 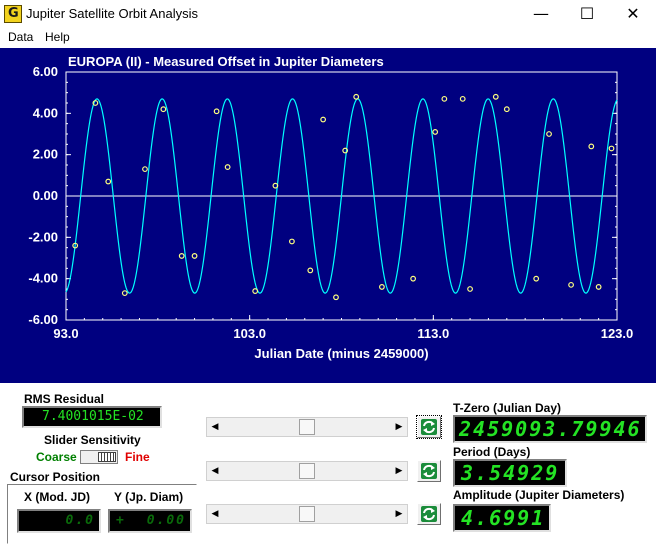 What do you see at coordinates (64, 399) in the screenshot?
I see `rms-label: RMS Residual` at bounding box center [64, 399].